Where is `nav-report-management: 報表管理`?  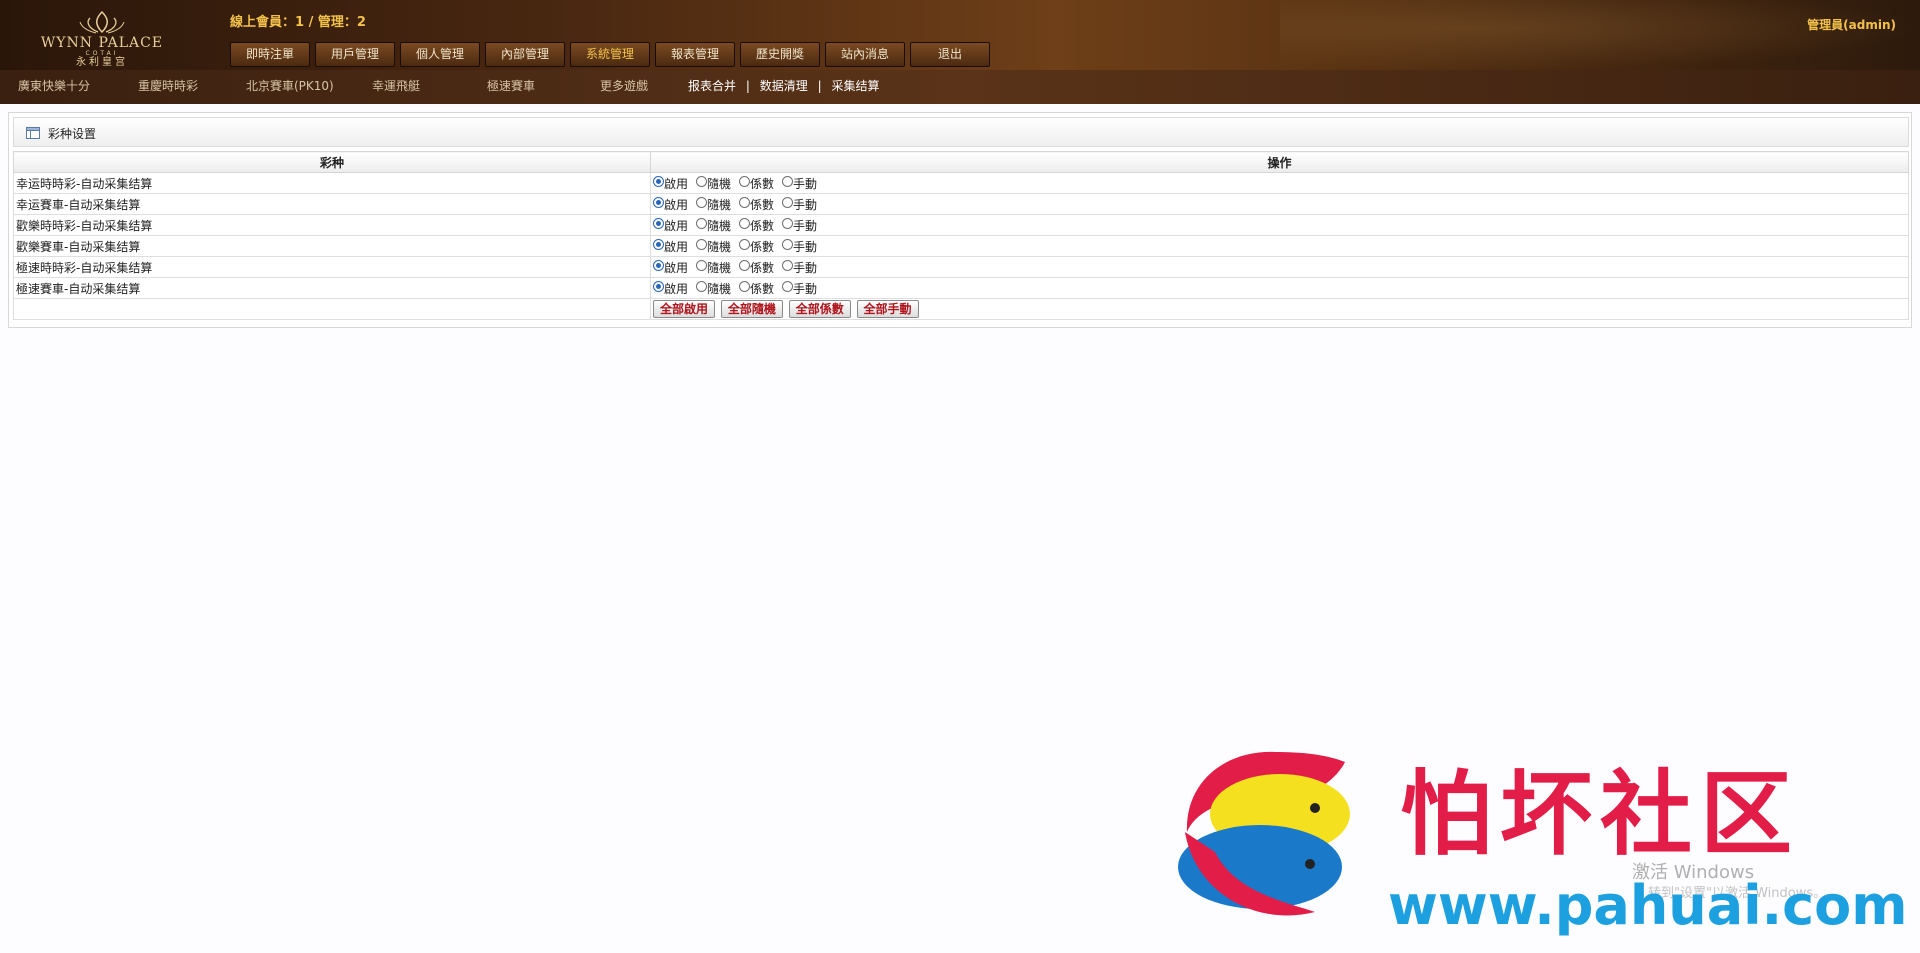 nav-report-management: 報表管理 is located at coordinates (695, 54).